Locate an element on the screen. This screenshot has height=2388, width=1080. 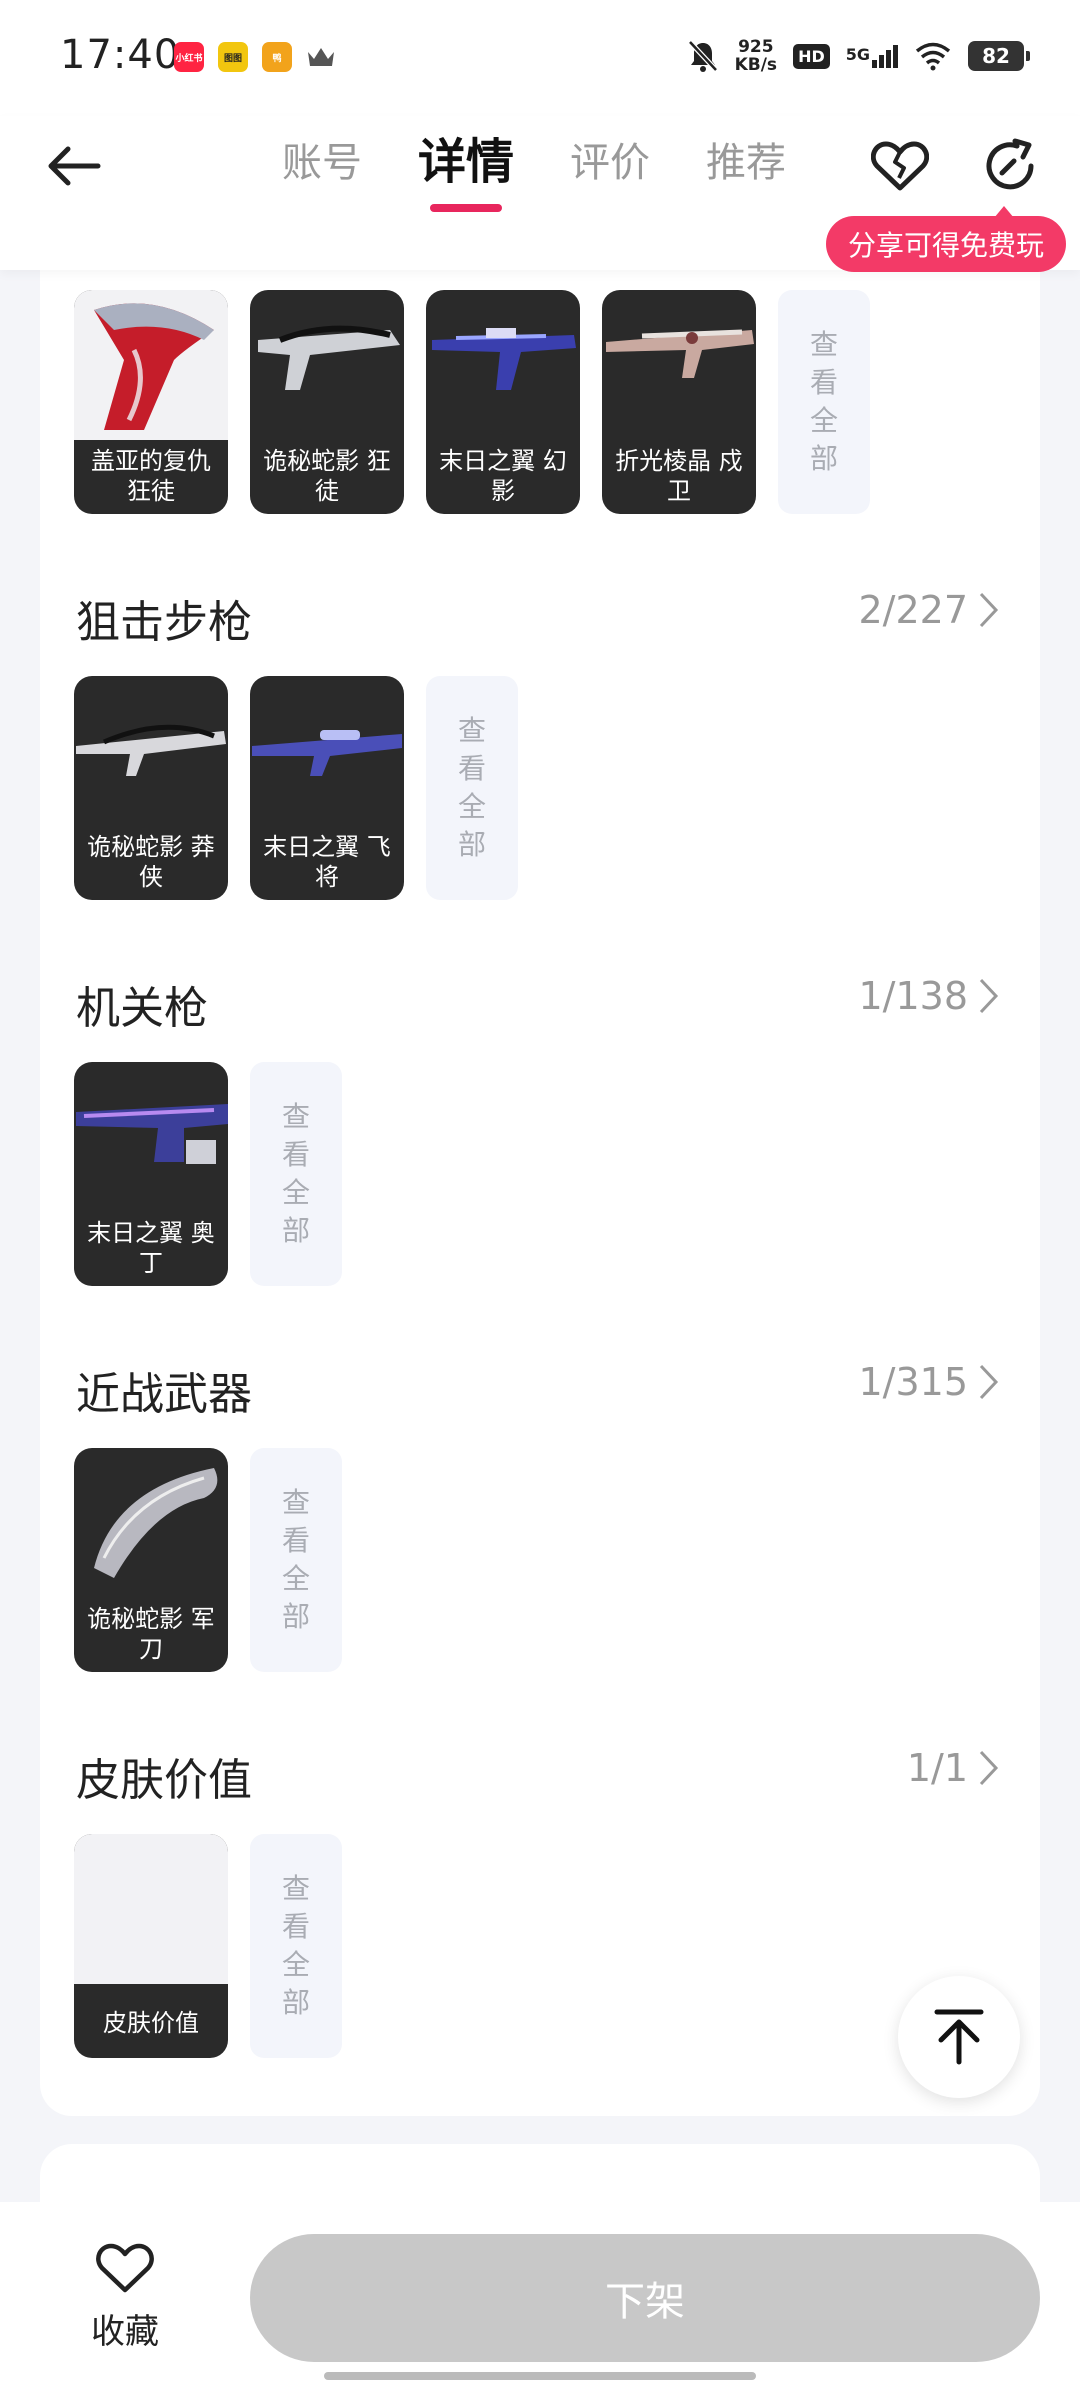
xiaohongshu-app-icon: 小红书 is located at coordinates (189, 57).